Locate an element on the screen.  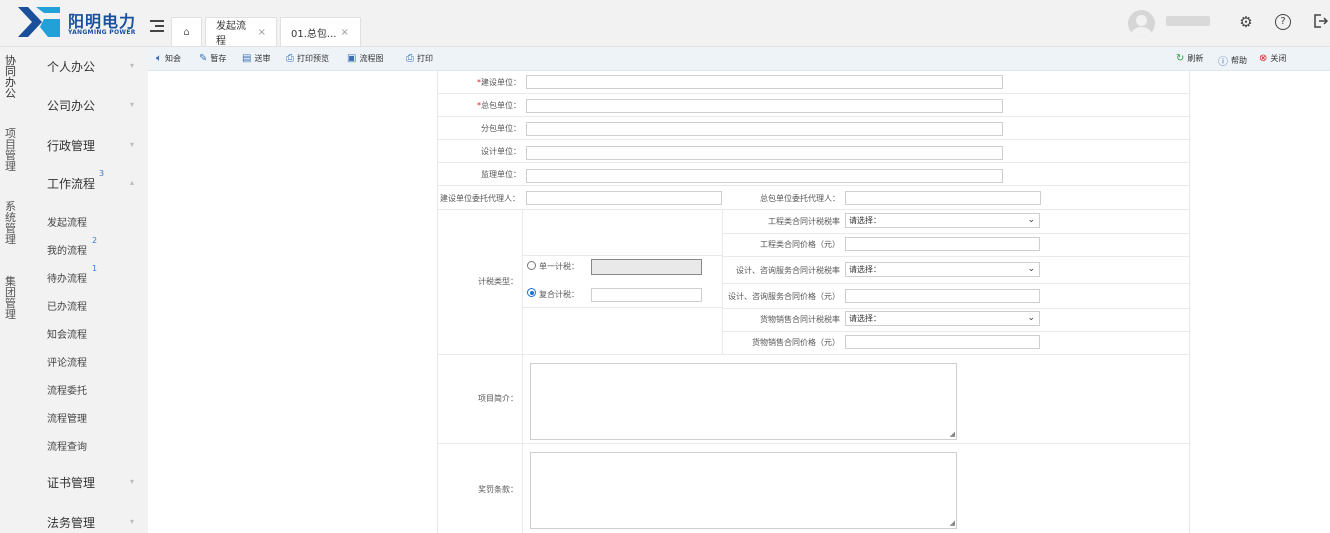
label-contractor-agent: 总包单位委托代理人： is located at coordinates (800, 198).